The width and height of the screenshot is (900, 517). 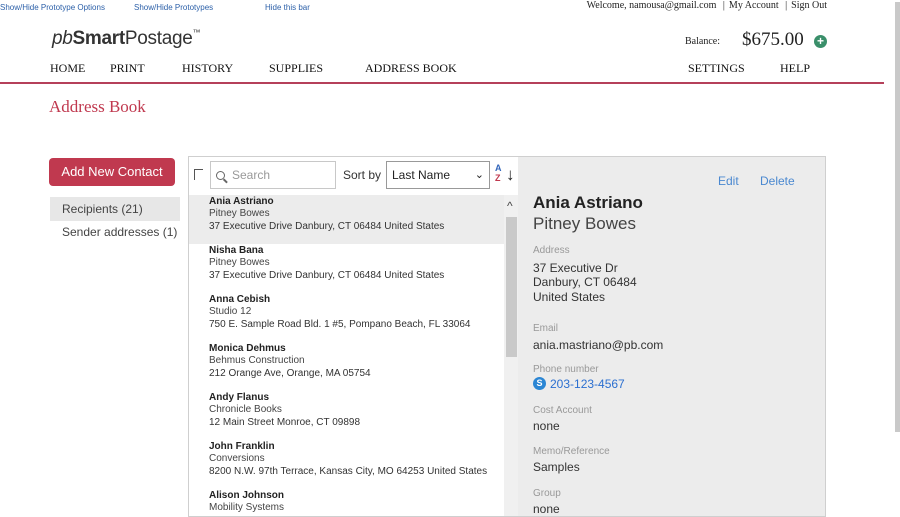 I want to click on page-scrollbar, so click(x=897, y=258).